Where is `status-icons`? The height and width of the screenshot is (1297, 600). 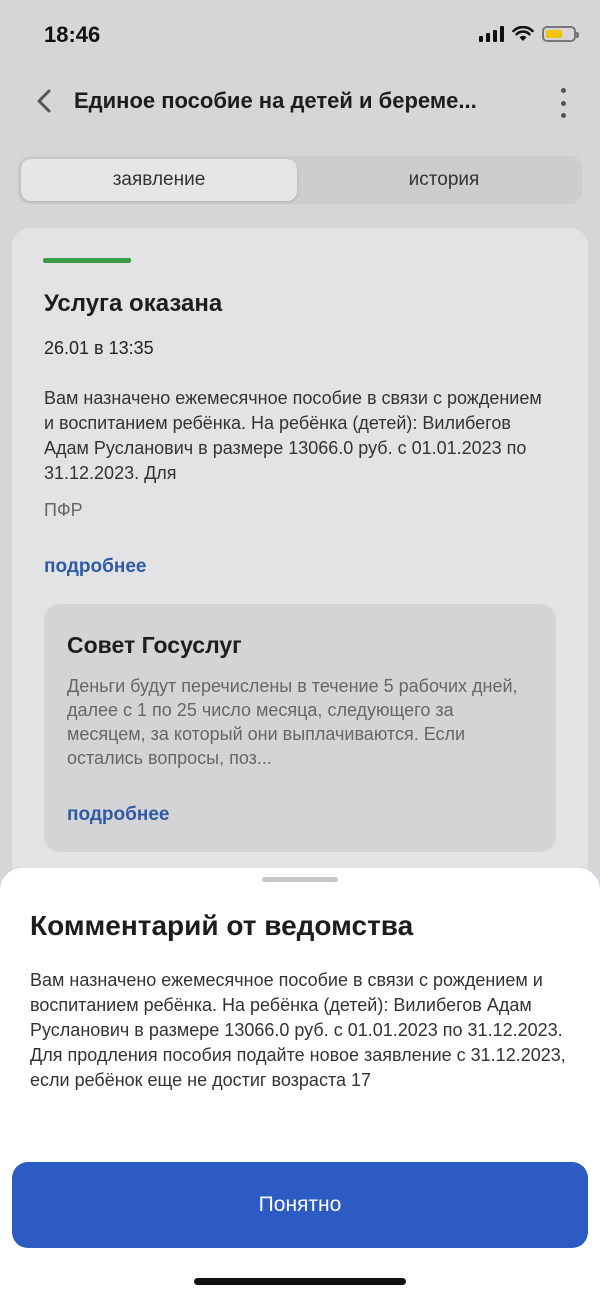
status-icons is located at coordinates (529, 34).